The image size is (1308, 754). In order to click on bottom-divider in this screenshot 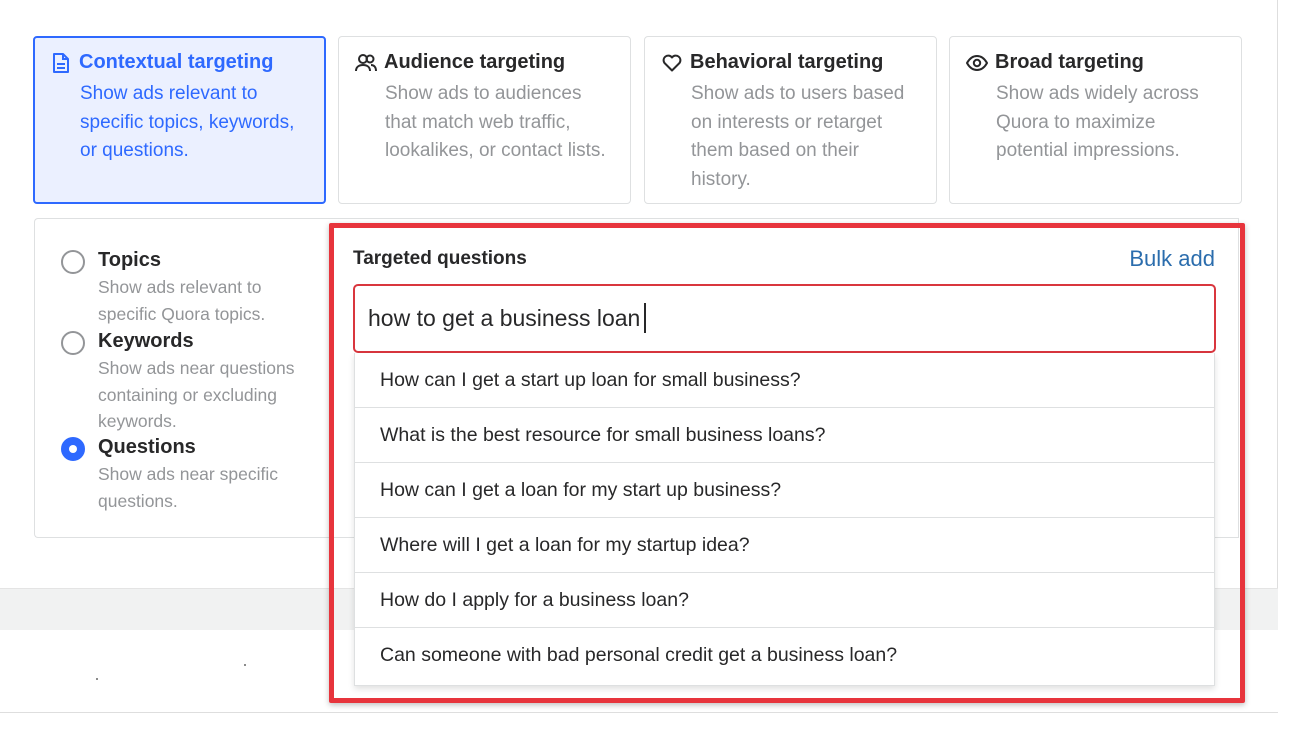, I will do `click(639, 712)`.